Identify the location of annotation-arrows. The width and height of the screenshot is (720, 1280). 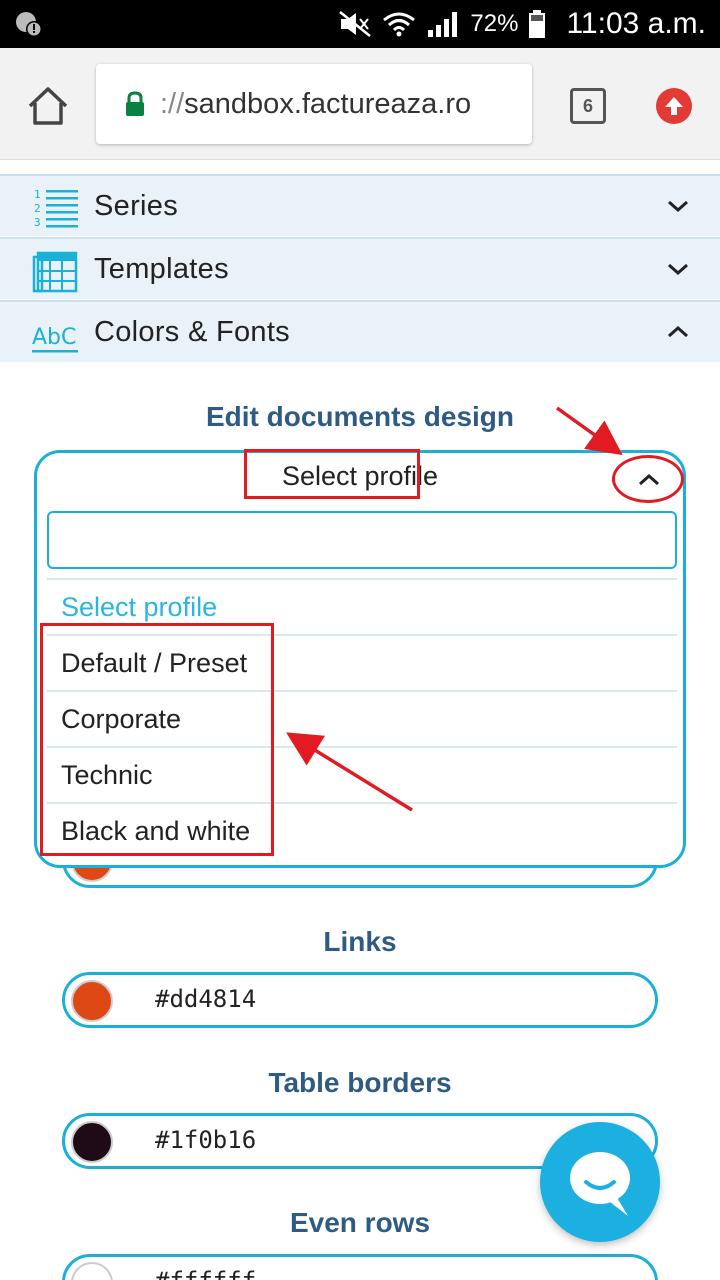
(454, 609).